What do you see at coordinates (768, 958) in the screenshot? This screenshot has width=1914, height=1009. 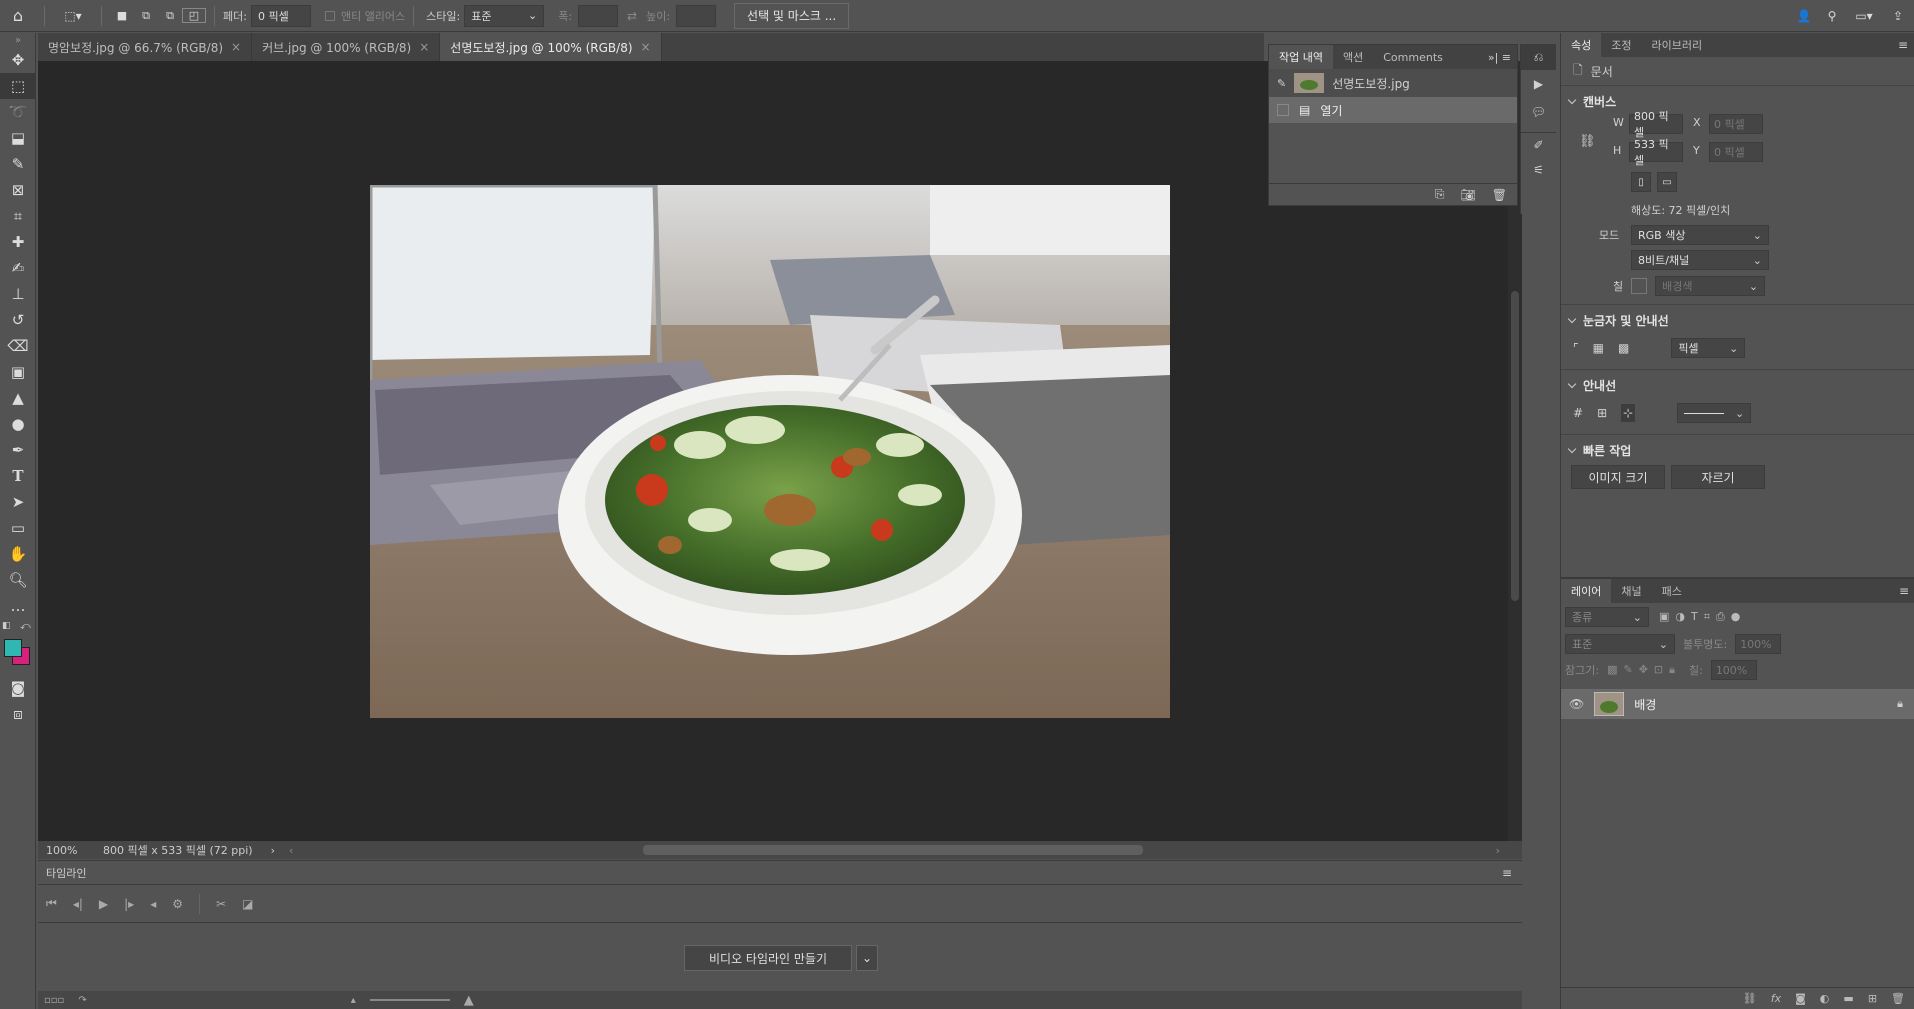 I see `create-video-timeline-button: 비디오 타임라인 만들기` at bounding box center [768, 958].